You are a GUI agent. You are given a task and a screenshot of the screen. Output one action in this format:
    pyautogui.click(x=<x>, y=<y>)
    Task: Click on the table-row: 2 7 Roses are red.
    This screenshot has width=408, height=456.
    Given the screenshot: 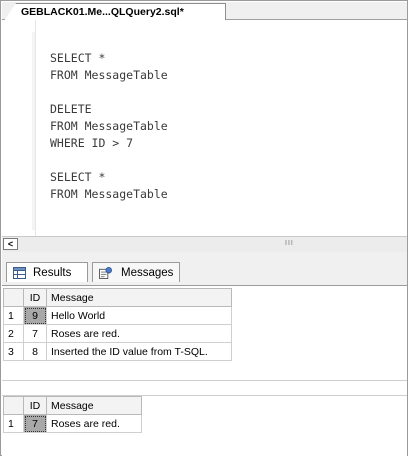 What is the action you would take?
    pyautogui.click(x=117, y=333)
    